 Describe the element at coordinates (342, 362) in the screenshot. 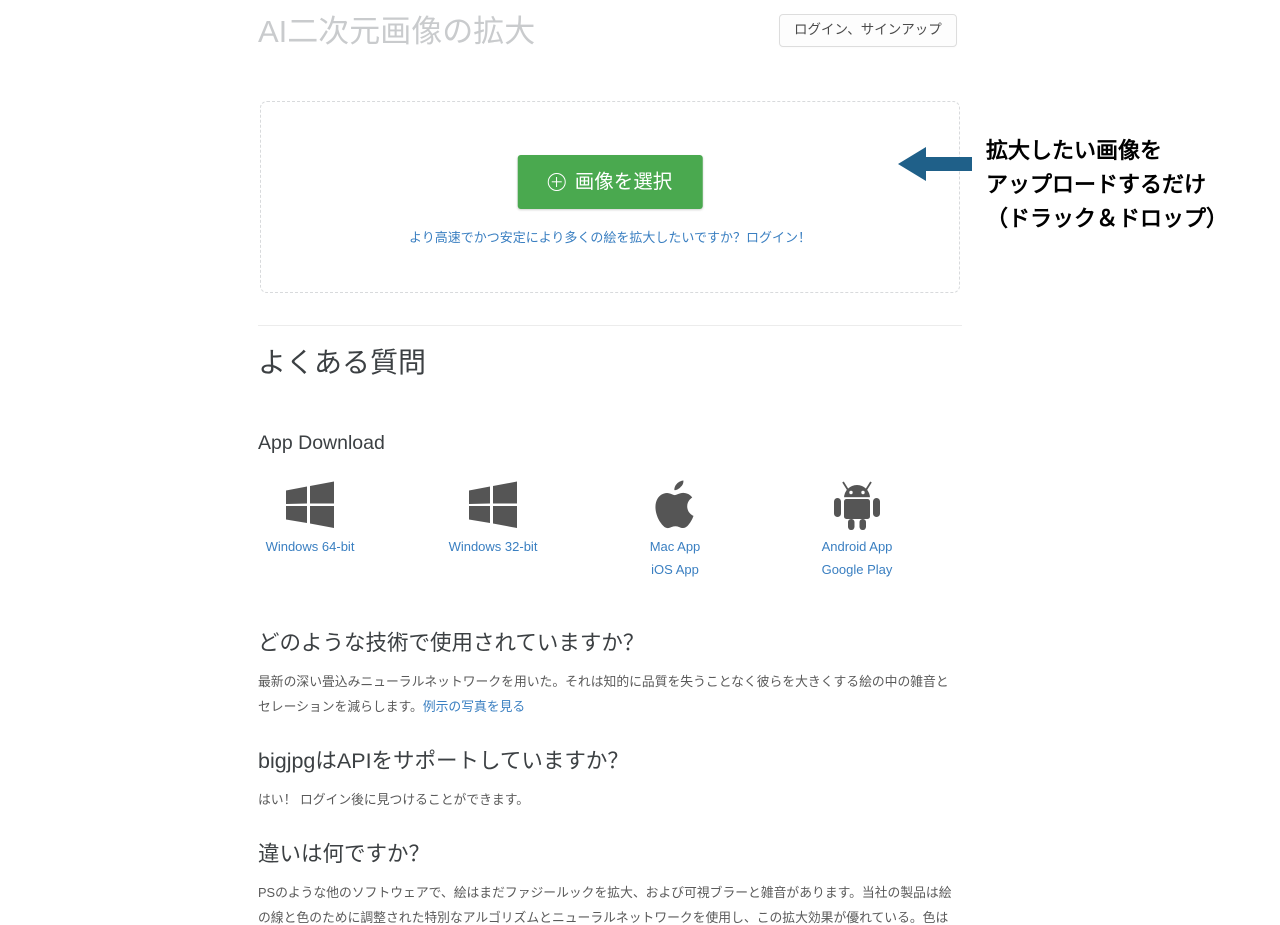

I see `faq-title: よくある質問` at that location.